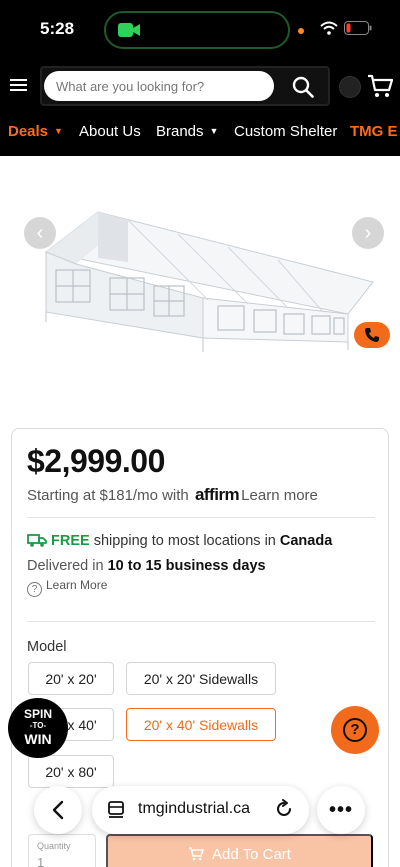 The width and height of the screenshot is (400, 867). What do you see at coordinates (194, 808) in the screenshot?
I see `url-text: tmgindustrial.ca` at bounding box center [194, 808].